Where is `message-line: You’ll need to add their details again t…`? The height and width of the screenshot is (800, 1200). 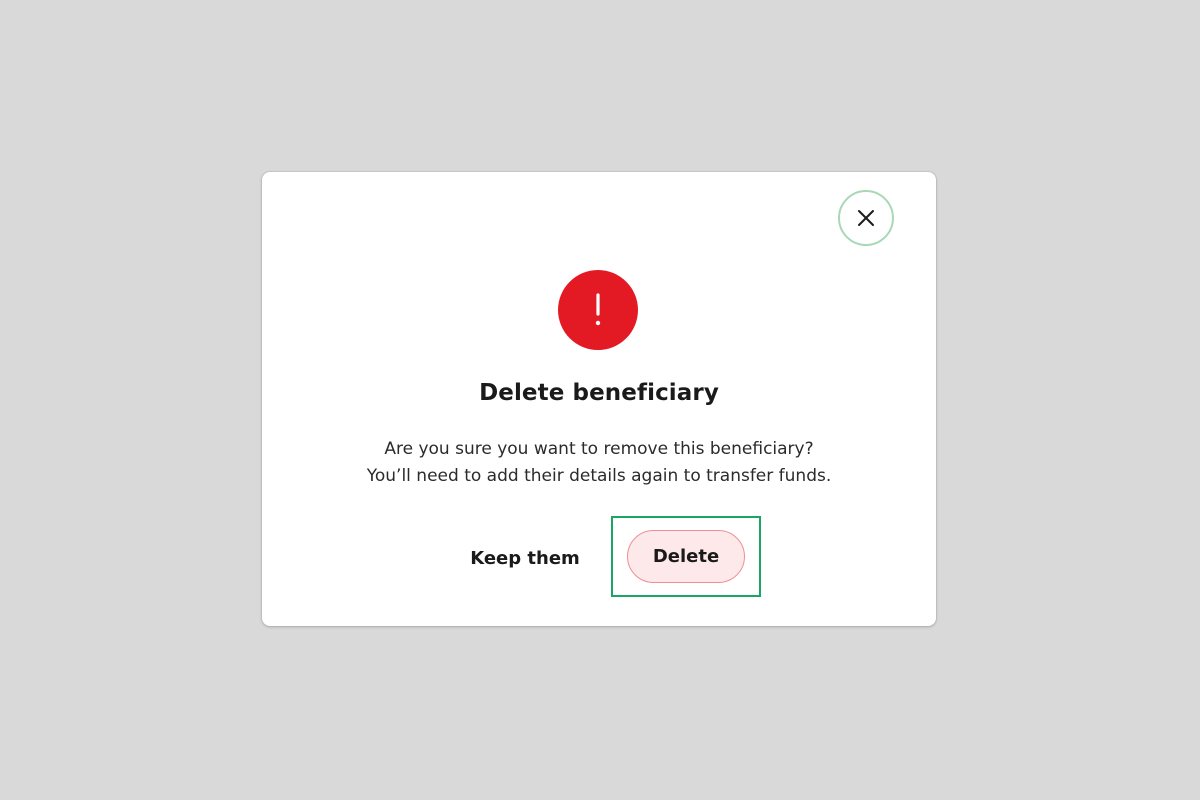
message-line: You’ll need to add their details again t… is located at coordinates (599, 476).